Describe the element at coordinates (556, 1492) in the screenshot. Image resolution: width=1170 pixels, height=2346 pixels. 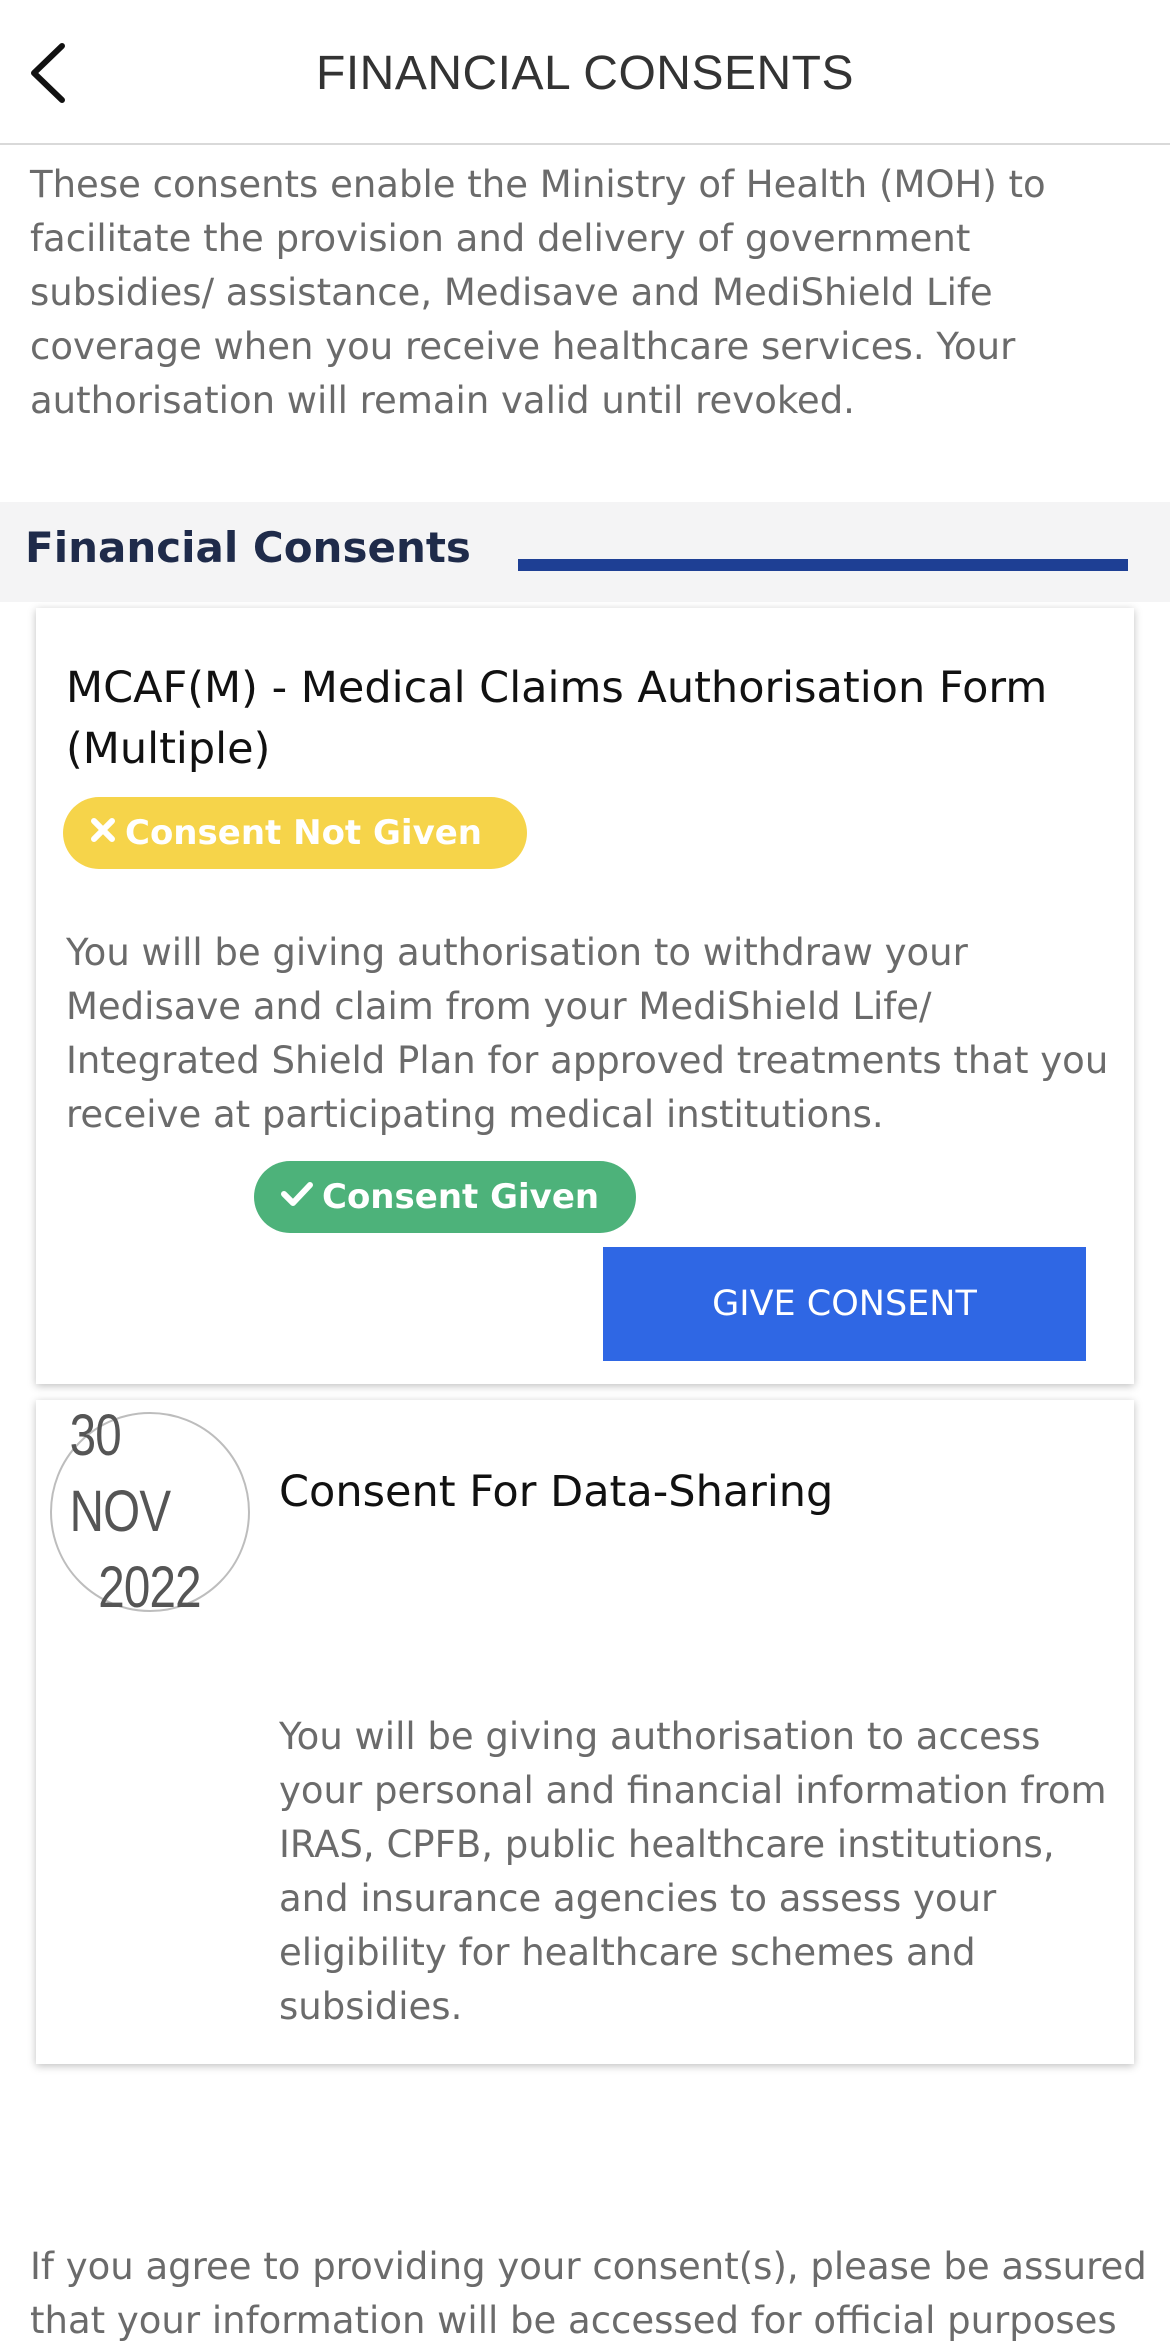
I see `consent-title: Consent For Data-Sharing` at that location.